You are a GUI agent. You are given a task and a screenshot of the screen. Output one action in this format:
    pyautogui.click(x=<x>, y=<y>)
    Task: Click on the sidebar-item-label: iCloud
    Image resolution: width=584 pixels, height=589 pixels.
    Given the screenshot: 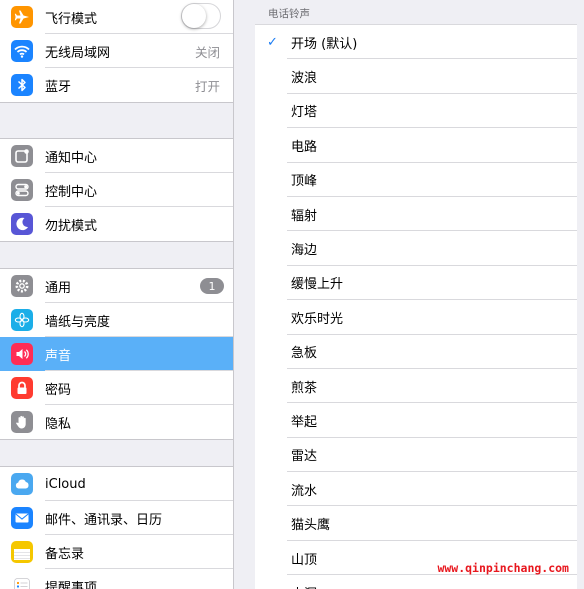 What is the action you would take?
    pyautogui.click(x=65, y=484)
    